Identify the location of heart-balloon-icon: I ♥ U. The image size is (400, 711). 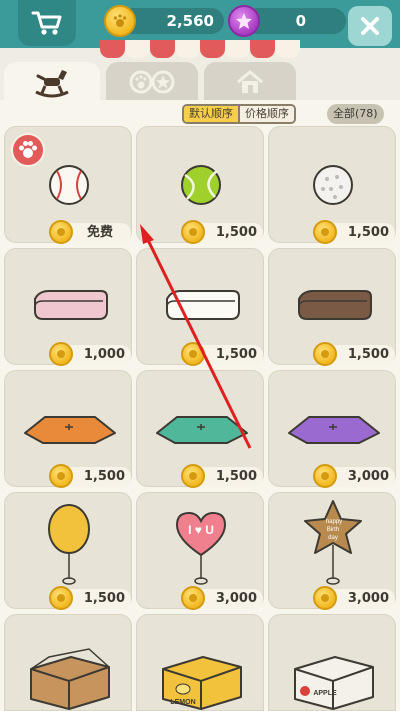
(201, 548).